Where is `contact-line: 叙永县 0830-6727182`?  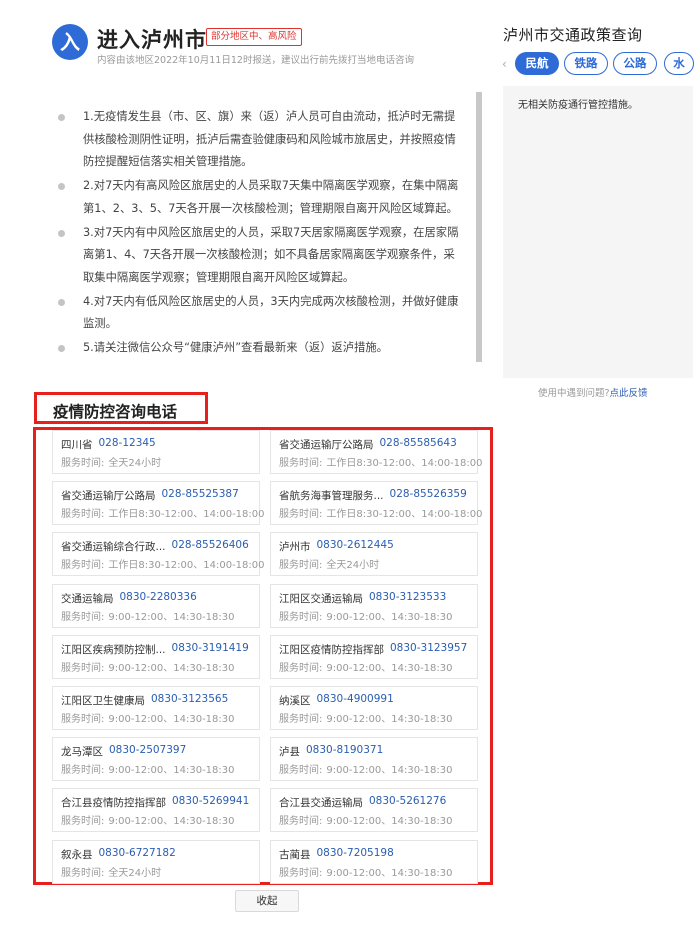 contact-line: 叙永县 0830-6727182 is located at coordinates (118, 854).